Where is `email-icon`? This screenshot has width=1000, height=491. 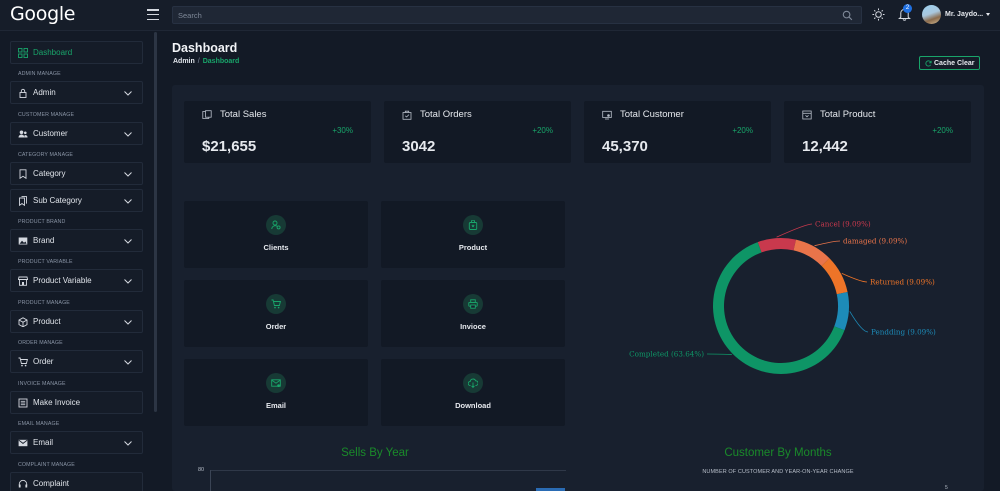
email-icon is located at coordinates (276, 383).